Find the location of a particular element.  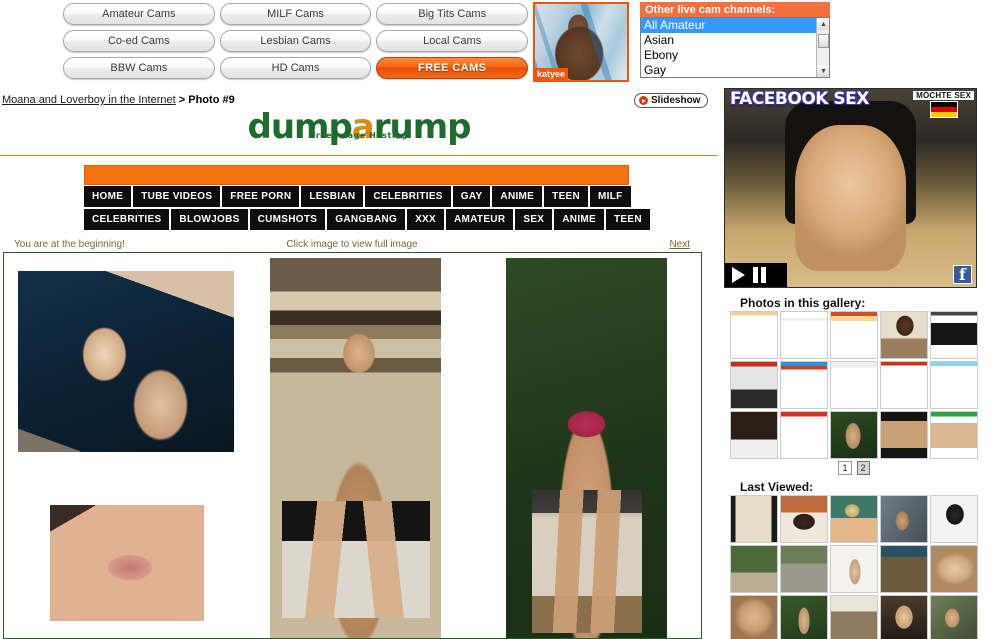

nav-item-celebrities: CELEBRITIES is located at coordinates (408, 196).